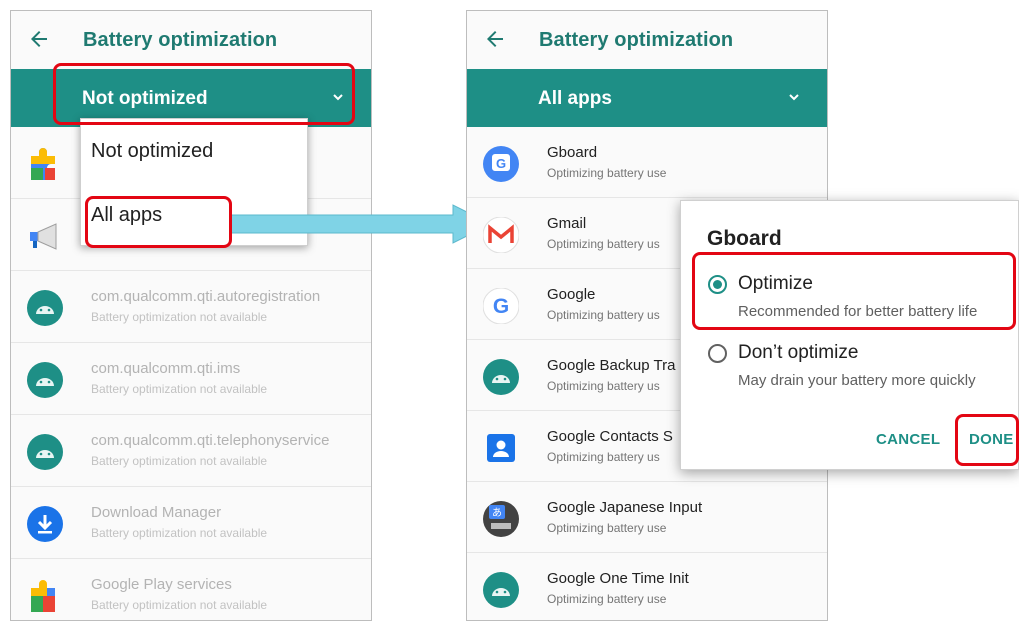 The height and width of the screenshot is (621, 1019). What do you see at coordinates (567, 223) in the screenshot?
I see `app-title: Gmail` at bounding box center [567, 223].